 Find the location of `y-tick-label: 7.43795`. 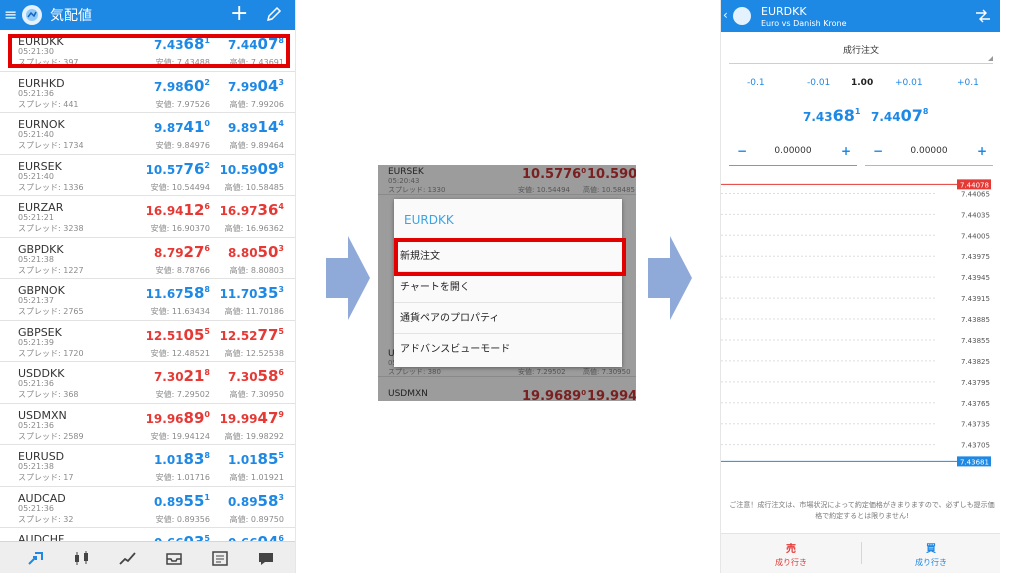

y-tick-label: 7.43795 is located at coordinates (975, 383).